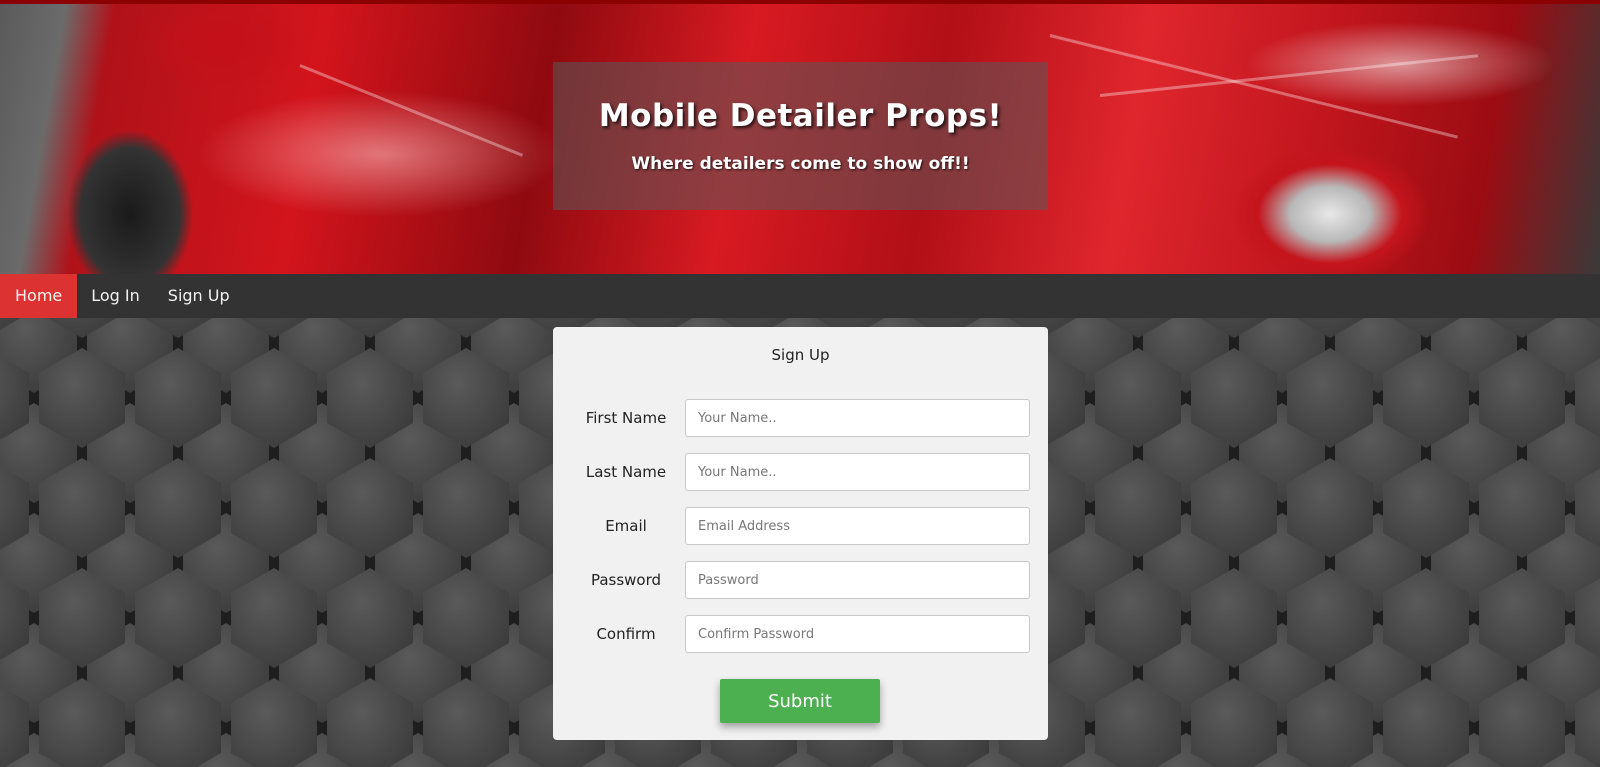 This screenshot has height=767, width=1600. I want to click on confirm-password-row: Confirm, so click(800, 634).